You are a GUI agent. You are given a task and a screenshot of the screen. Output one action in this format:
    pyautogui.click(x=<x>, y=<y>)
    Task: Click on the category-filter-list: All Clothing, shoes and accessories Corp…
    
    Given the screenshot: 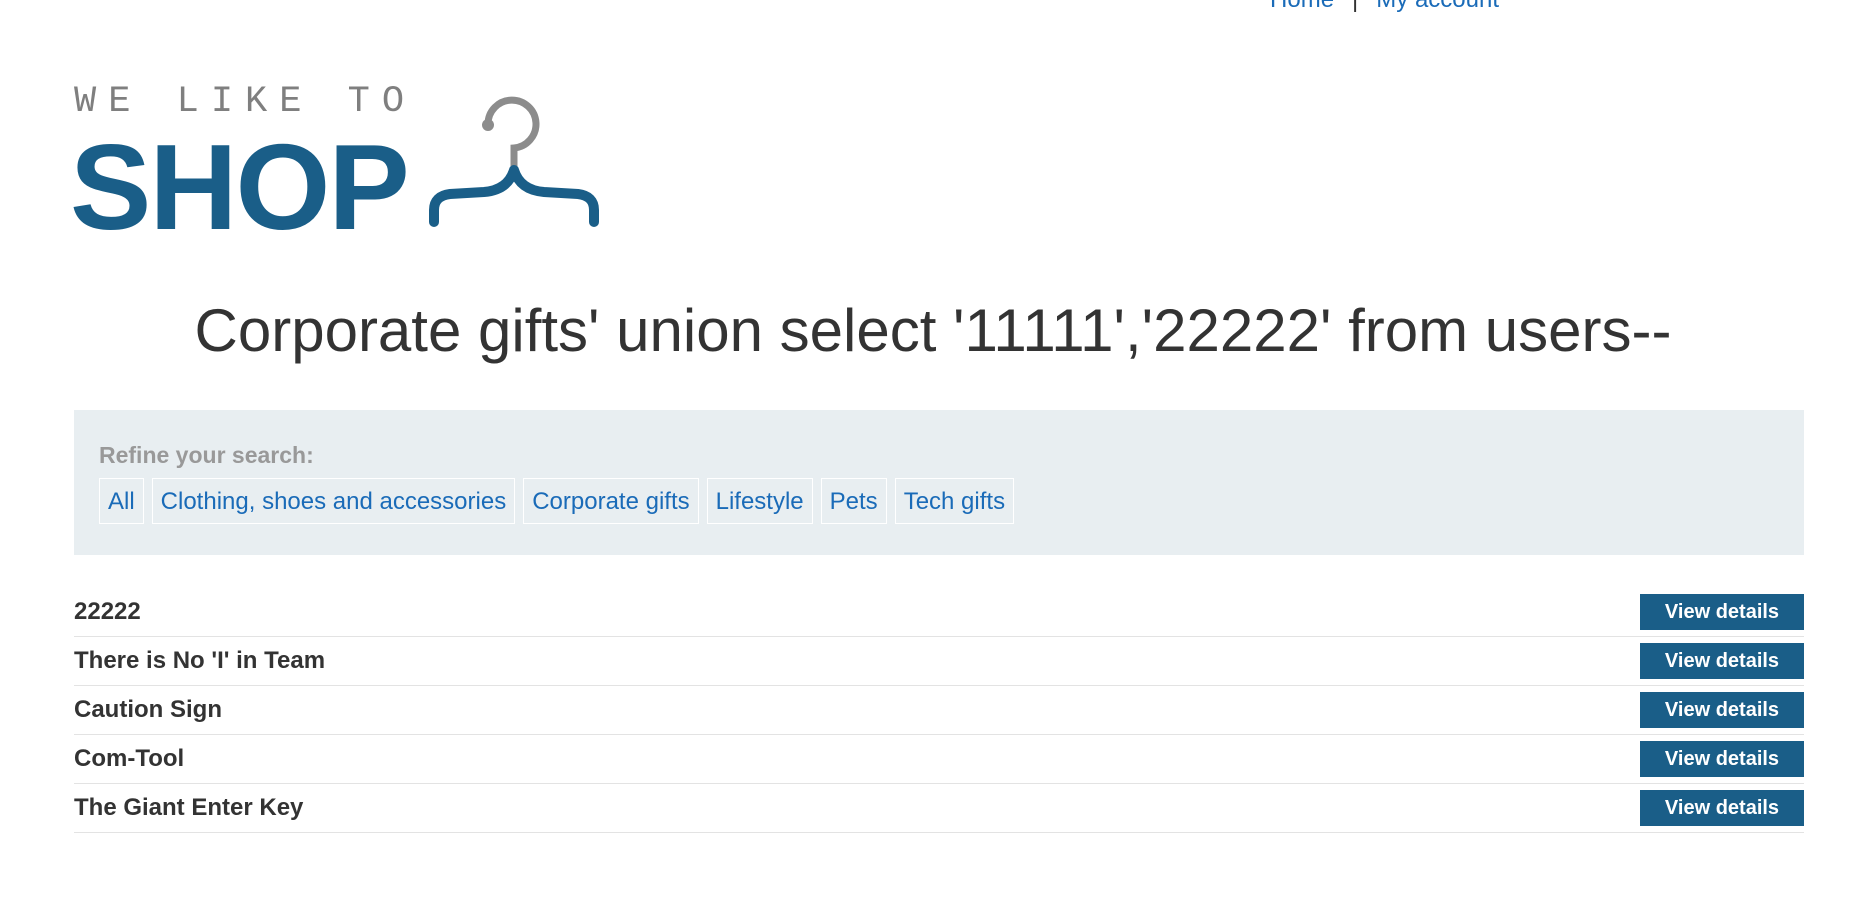 What is the action you would take?
    pyautogui.click(x=557, y=501)
    